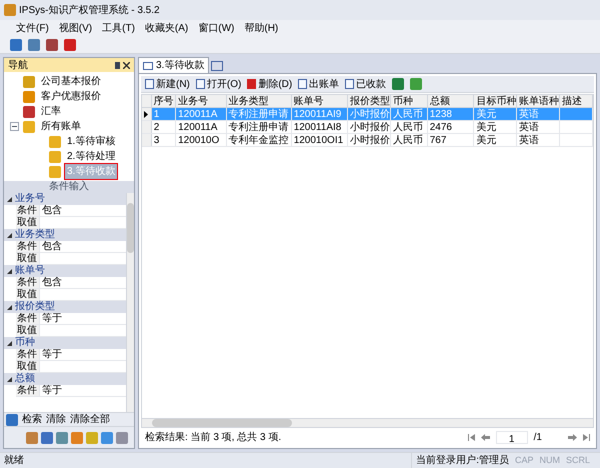  I want to click on action-link: 清除全部, so click(90, 419).